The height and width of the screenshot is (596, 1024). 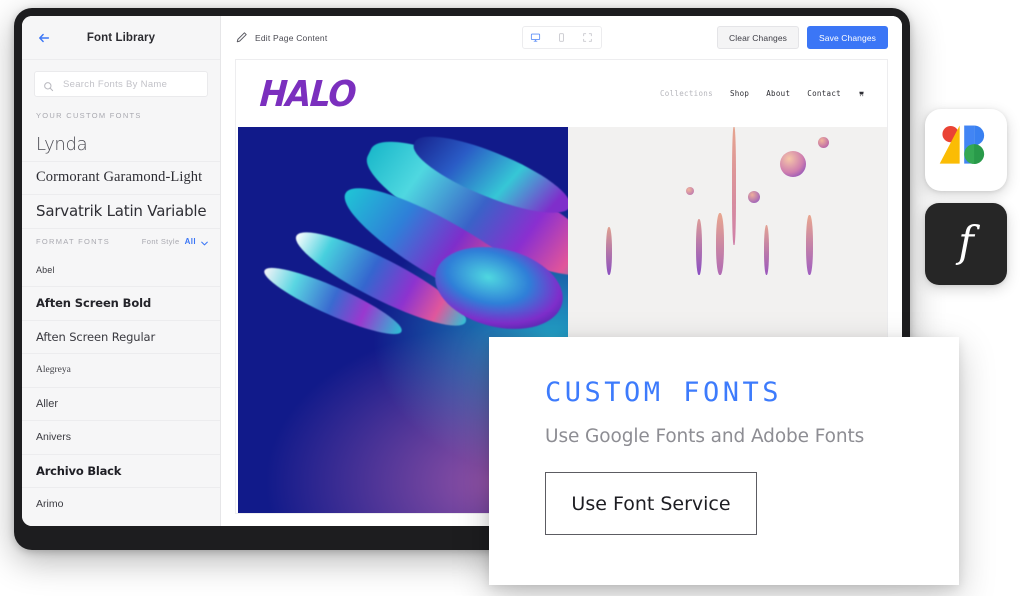 What do you see at coordinates (121, 504) in the screenshot?
I see `list-item: Arimo` at bounding box center [121, 504].